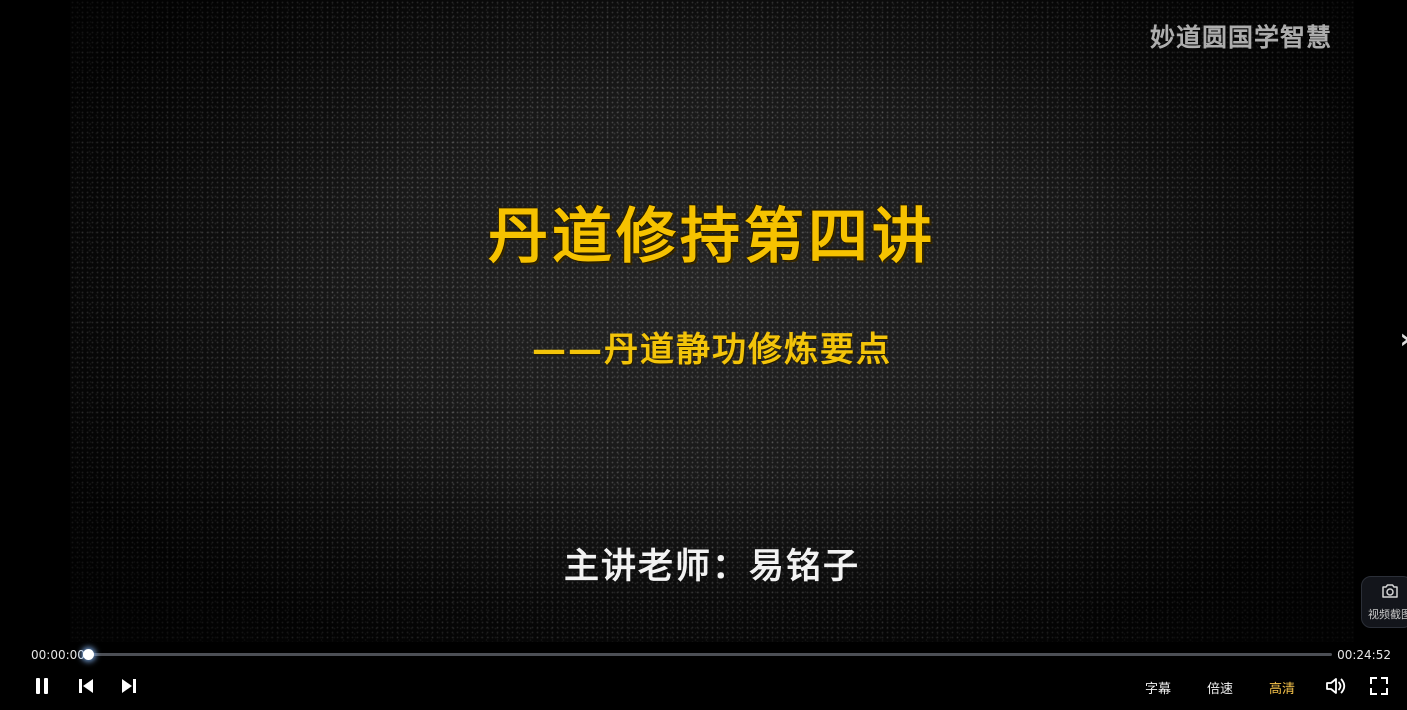 This screenshot has height=710, width=1407. I want to click on total-time: 00:24:52, so click(1364, 655).